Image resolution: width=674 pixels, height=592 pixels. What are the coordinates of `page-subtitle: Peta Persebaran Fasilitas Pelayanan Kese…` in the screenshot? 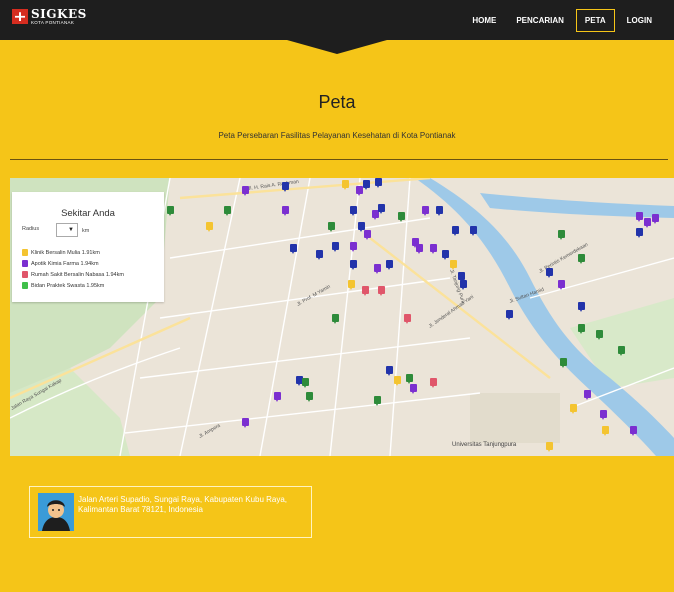 It's located at (337, 135).